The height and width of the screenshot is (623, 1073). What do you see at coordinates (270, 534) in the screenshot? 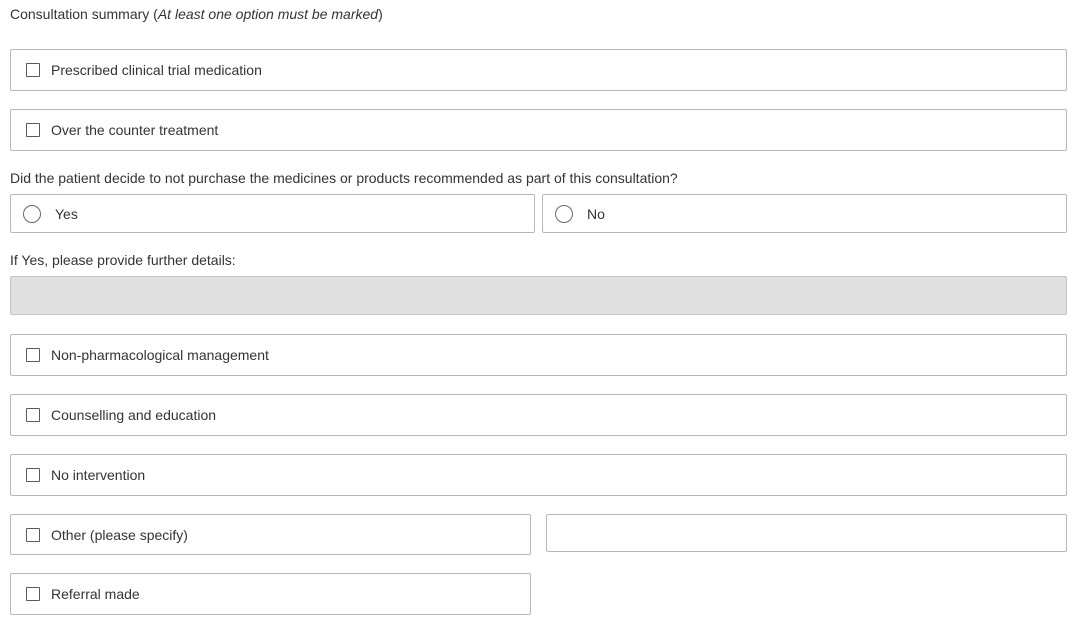
I see `option-other-please-specify: Other (please specify)` at bounding box center [270, 534].